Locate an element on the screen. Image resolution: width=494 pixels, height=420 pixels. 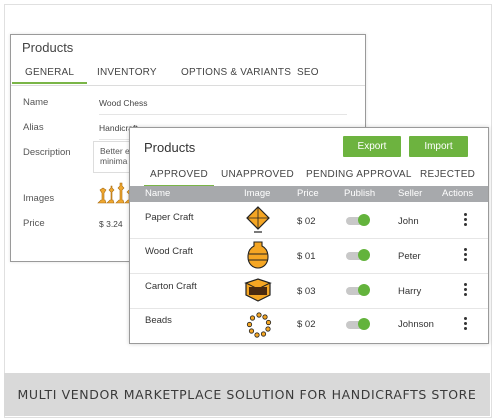
list-panel-title: Products is located at coordinates (170, 147).